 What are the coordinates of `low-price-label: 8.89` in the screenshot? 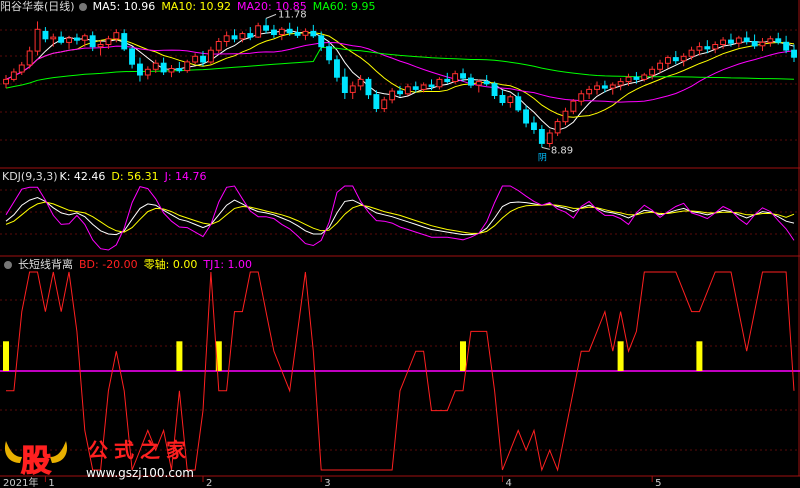 It's located at (562, 150).